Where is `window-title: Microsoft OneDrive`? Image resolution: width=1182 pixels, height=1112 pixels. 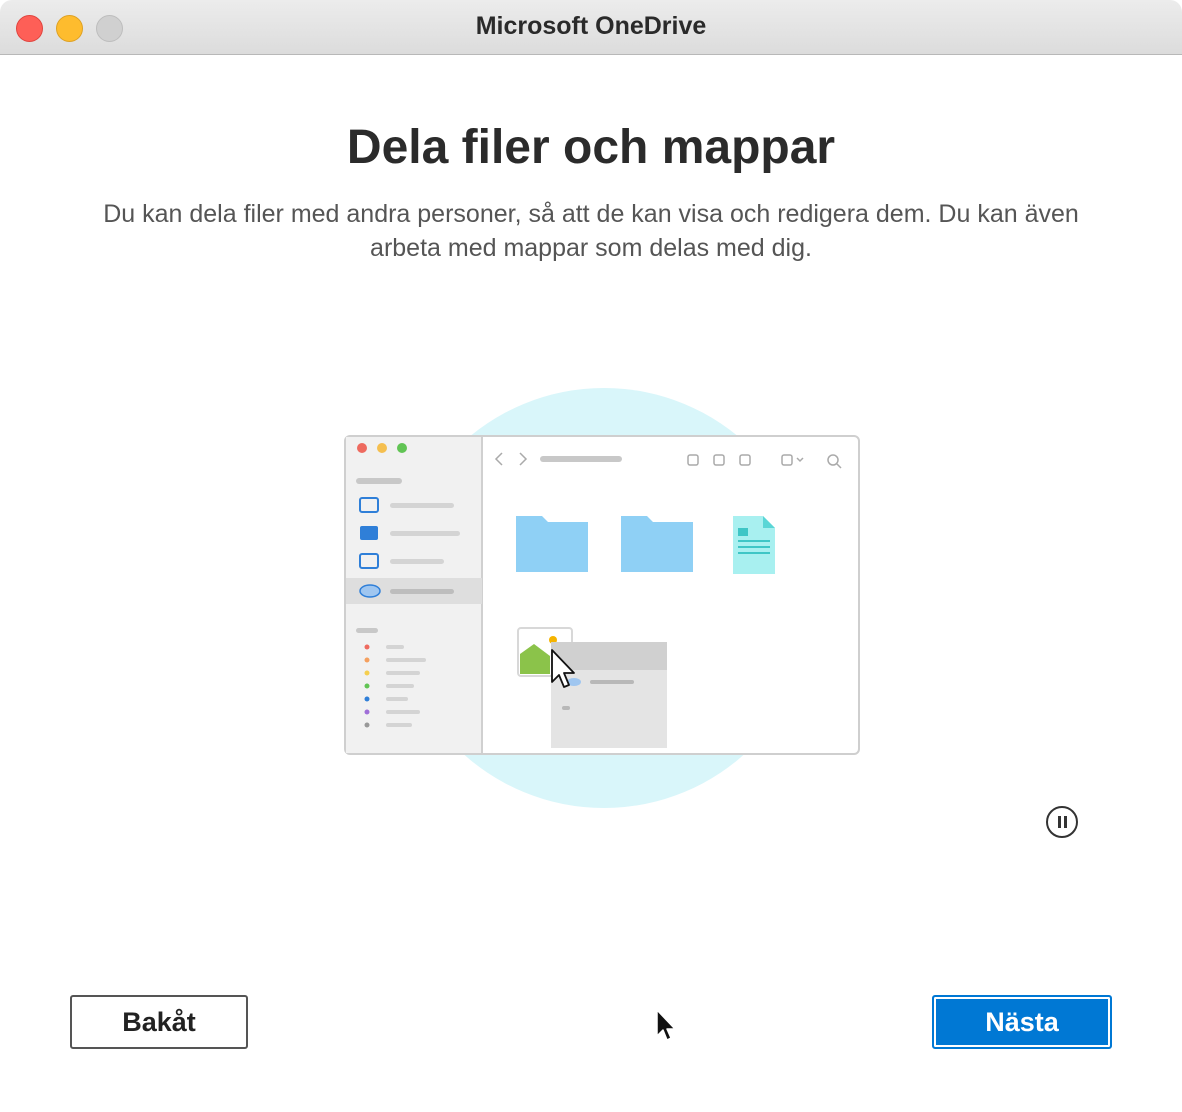 window-title: Microsoft OneDrive is located at coordinates (591, 26).